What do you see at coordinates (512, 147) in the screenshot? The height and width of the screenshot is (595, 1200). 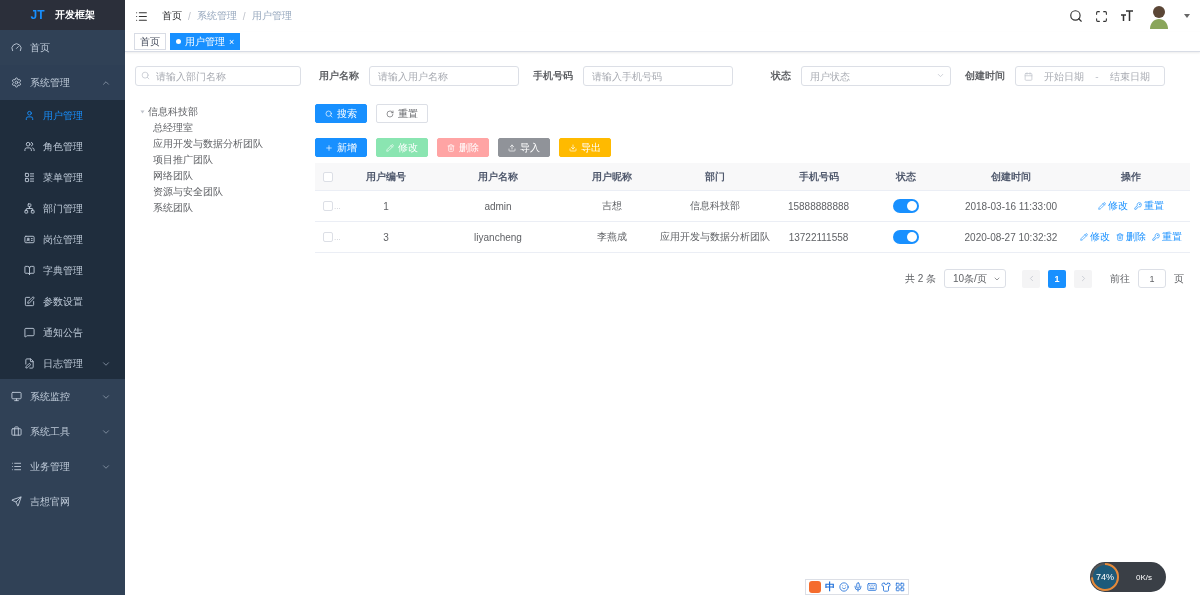 I see `upload-icon` at bounding box center [512, 147].